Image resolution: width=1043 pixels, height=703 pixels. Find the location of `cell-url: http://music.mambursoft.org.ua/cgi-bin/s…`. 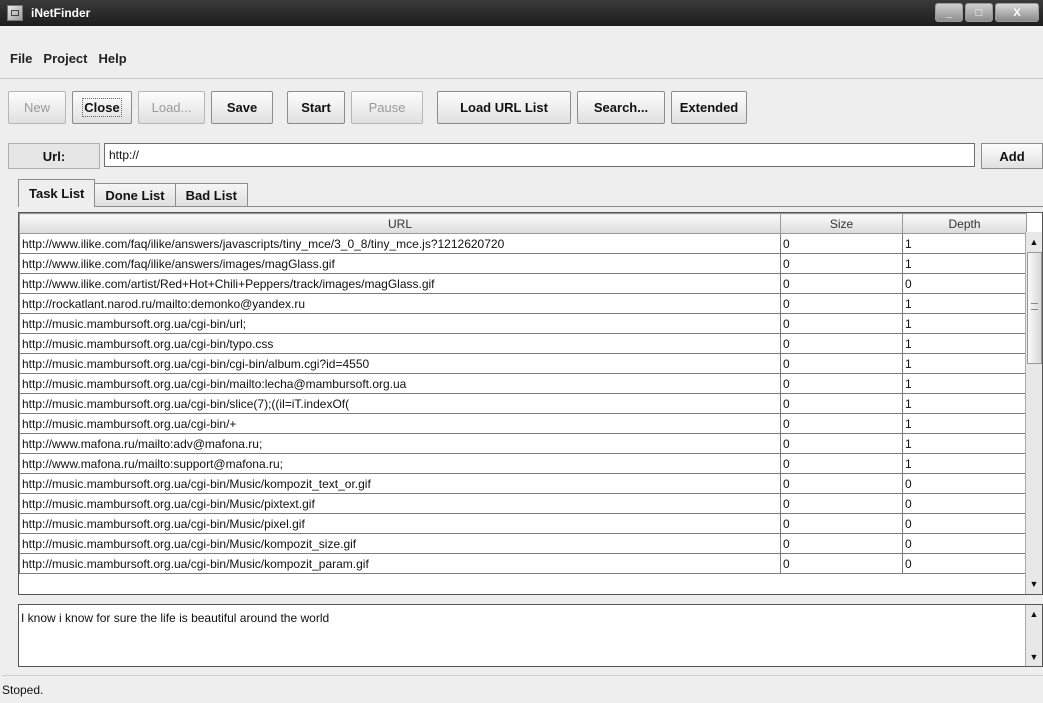

cell-url: http://music.mambursoft.org.ua/cgi-bin/s… is located at coordinates (400, 403).